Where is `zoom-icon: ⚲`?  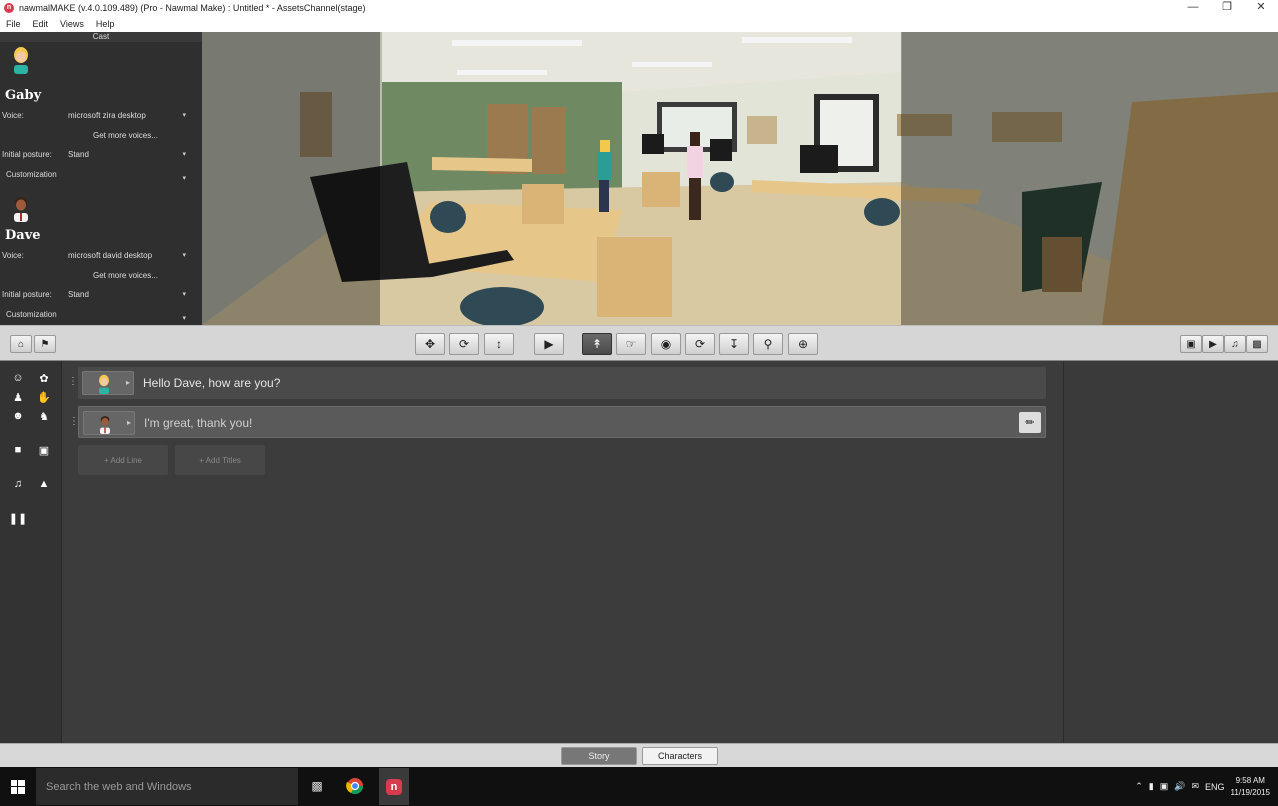
zoom-icon: ⚲ is located at coordinates (768, 344).